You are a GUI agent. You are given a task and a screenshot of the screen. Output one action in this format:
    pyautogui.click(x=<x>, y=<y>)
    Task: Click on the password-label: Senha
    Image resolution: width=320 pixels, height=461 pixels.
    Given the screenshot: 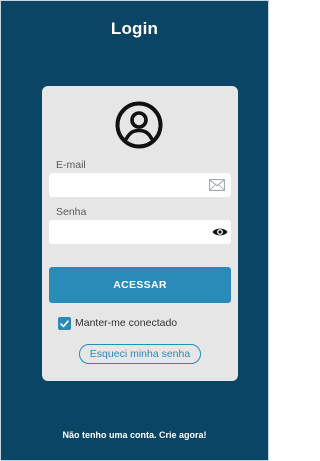 What is the action you would take?
    pyautogui.click(x=71, y=212)
    